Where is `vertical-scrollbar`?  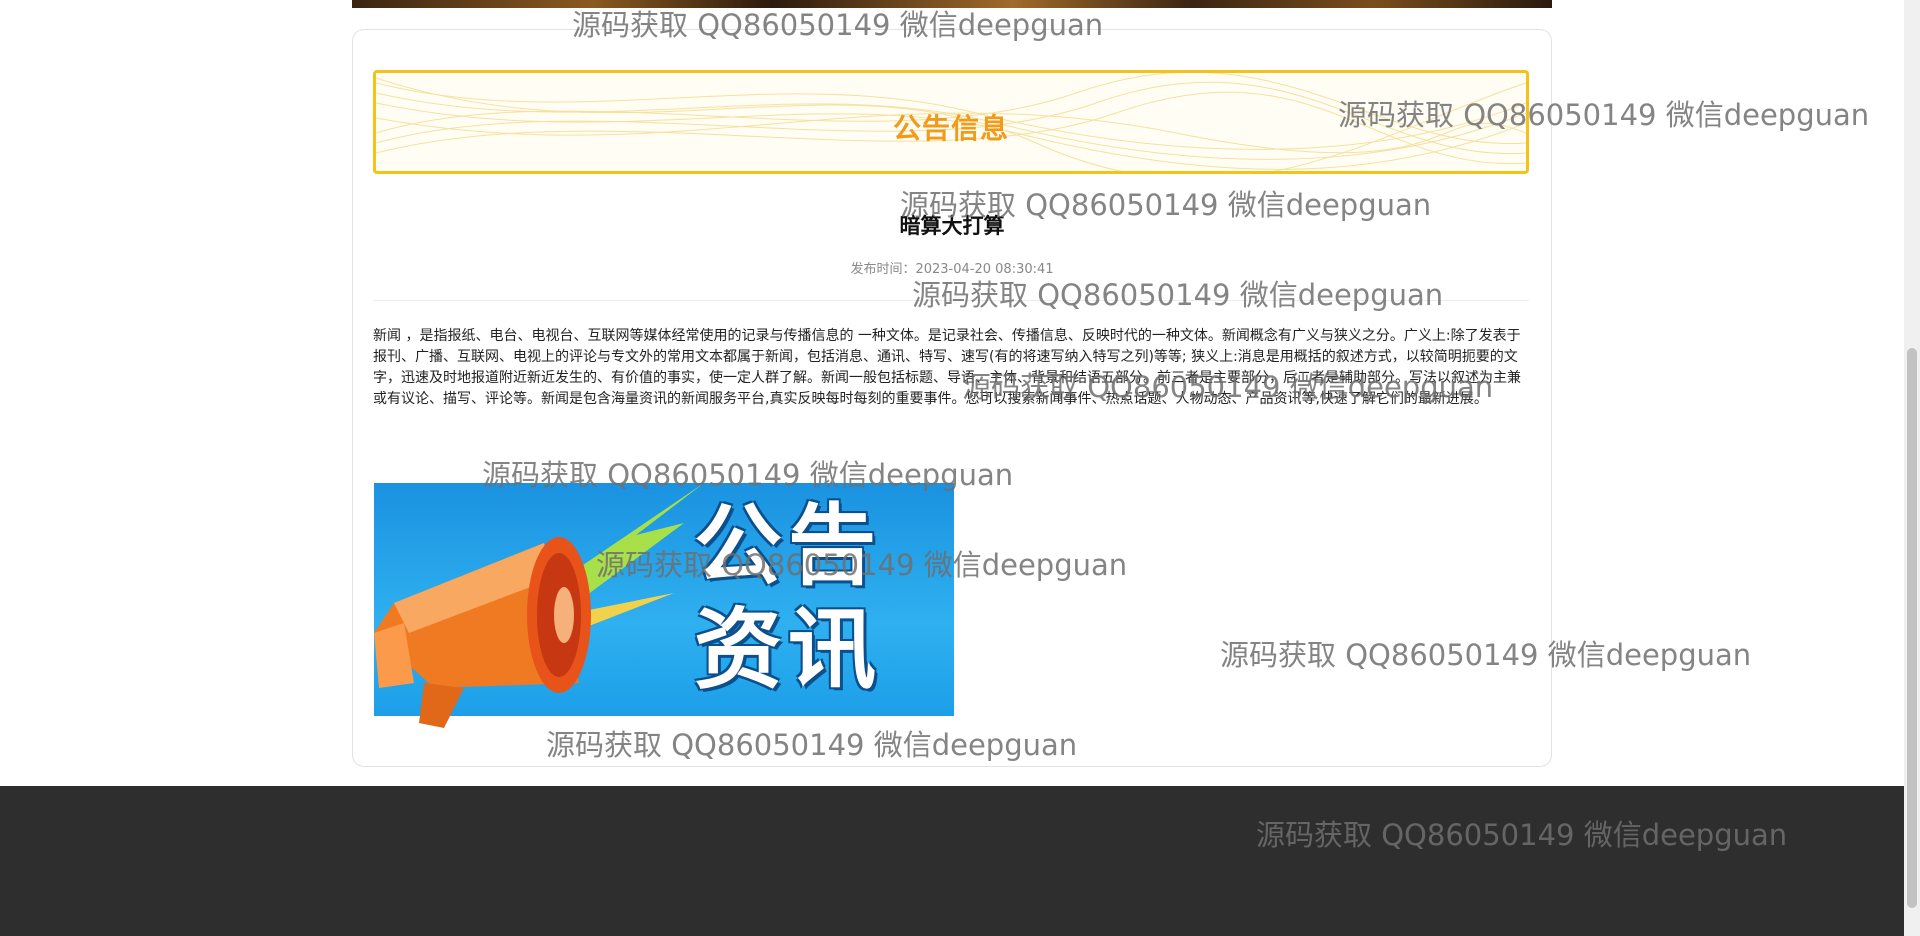
vertical-scrollbar is located at coordinates (1912, 468).